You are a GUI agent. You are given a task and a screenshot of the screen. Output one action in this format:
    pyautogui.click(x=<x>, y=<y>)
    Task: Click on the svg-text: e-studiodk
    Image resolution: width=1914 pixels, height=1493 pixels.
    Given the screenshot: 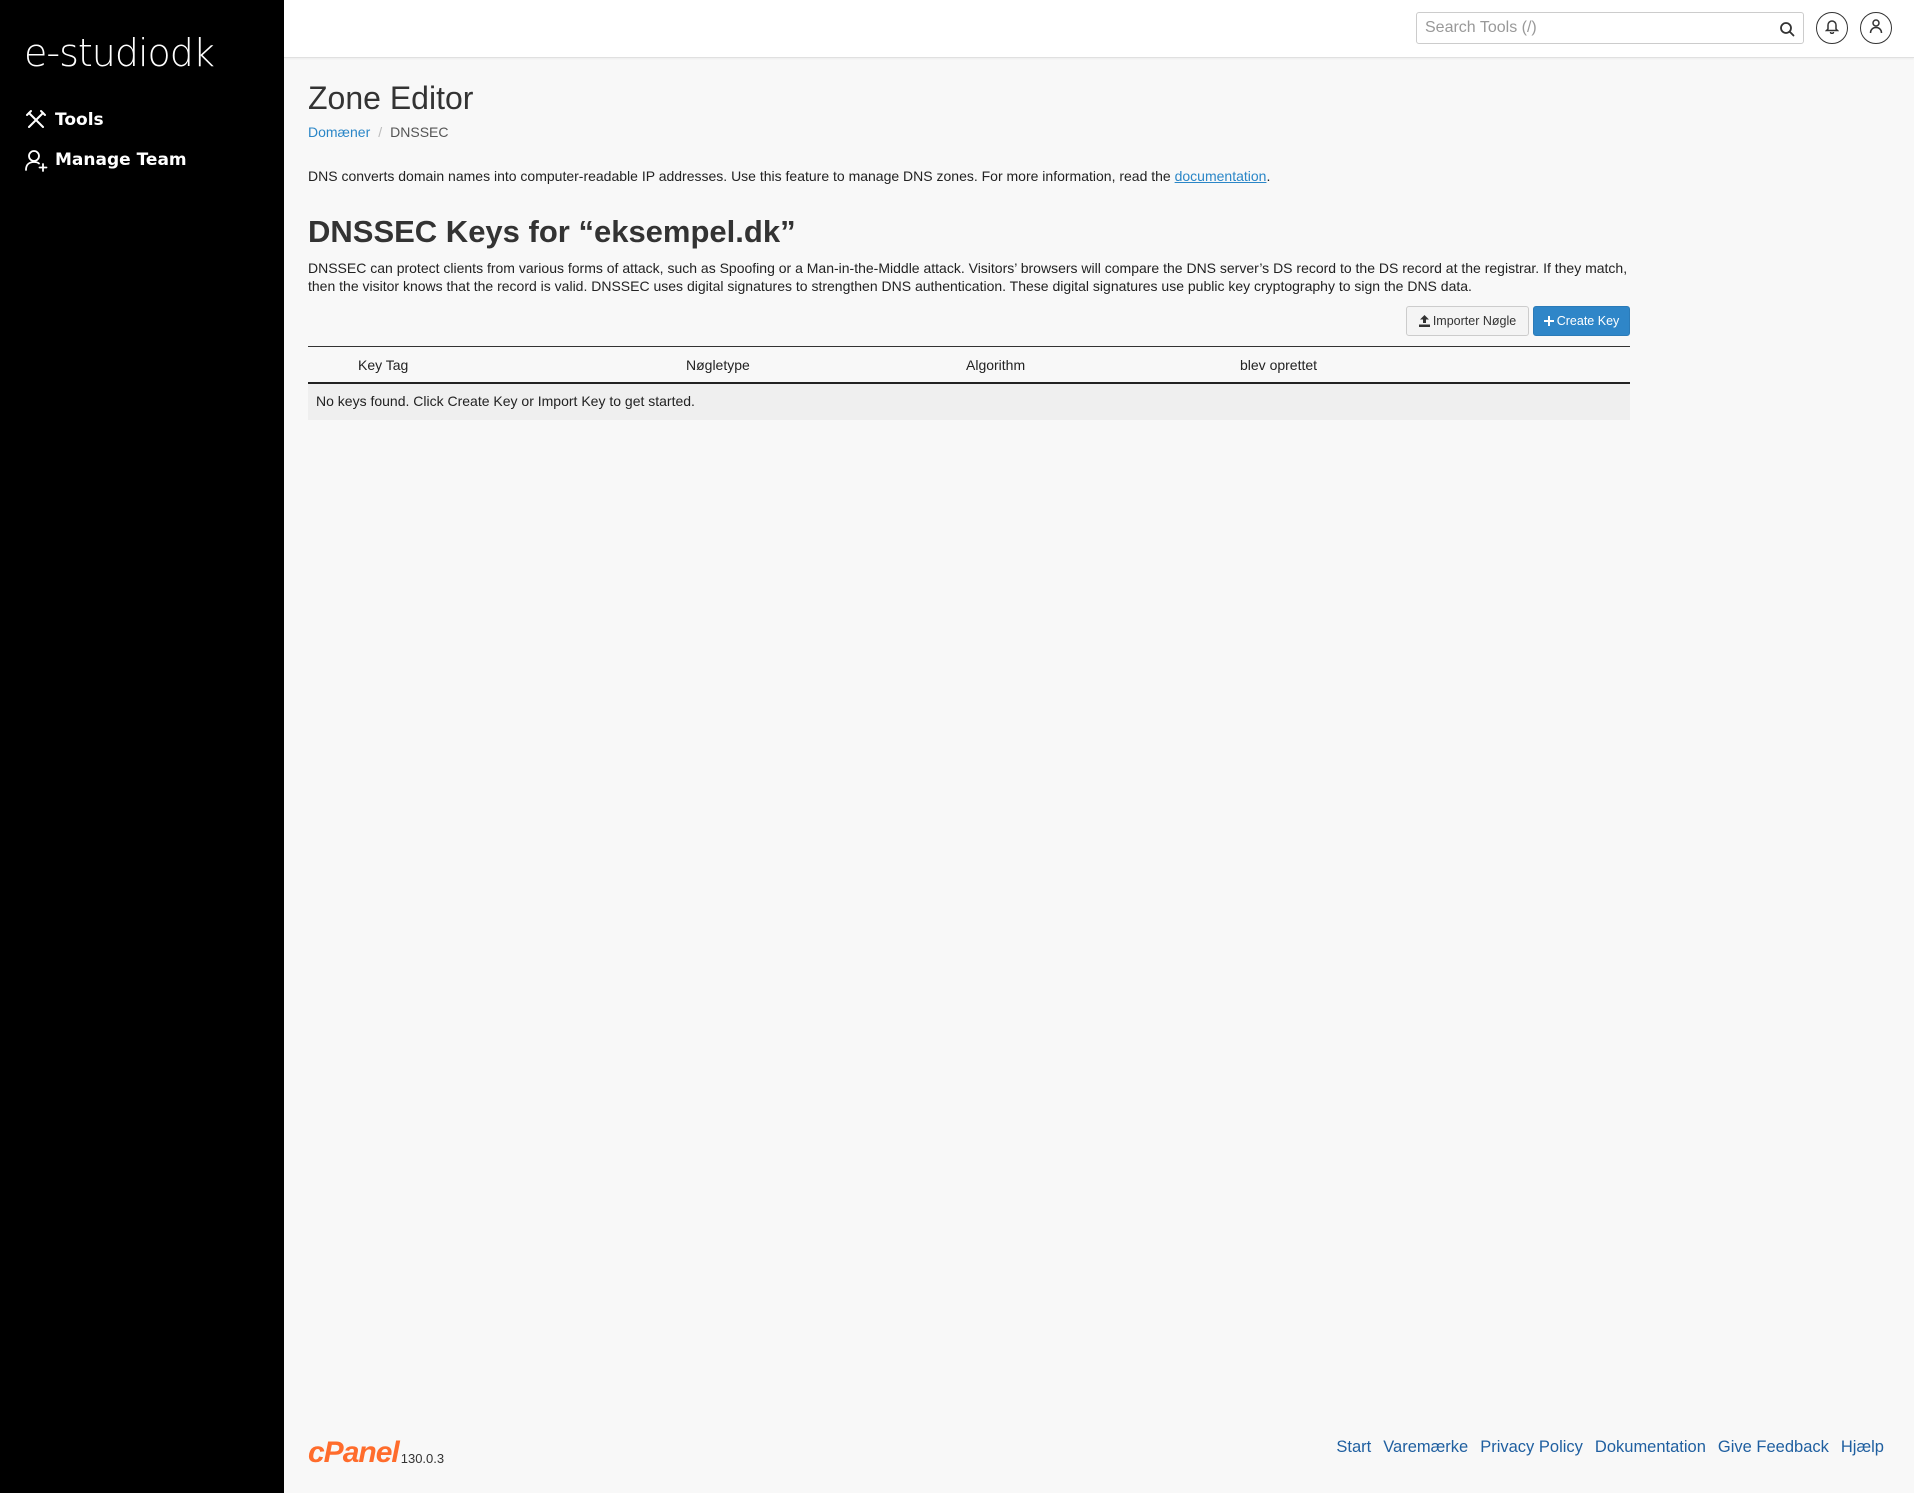 What is the action you would take?
    pyautogui.click(x=119, y=53)
    